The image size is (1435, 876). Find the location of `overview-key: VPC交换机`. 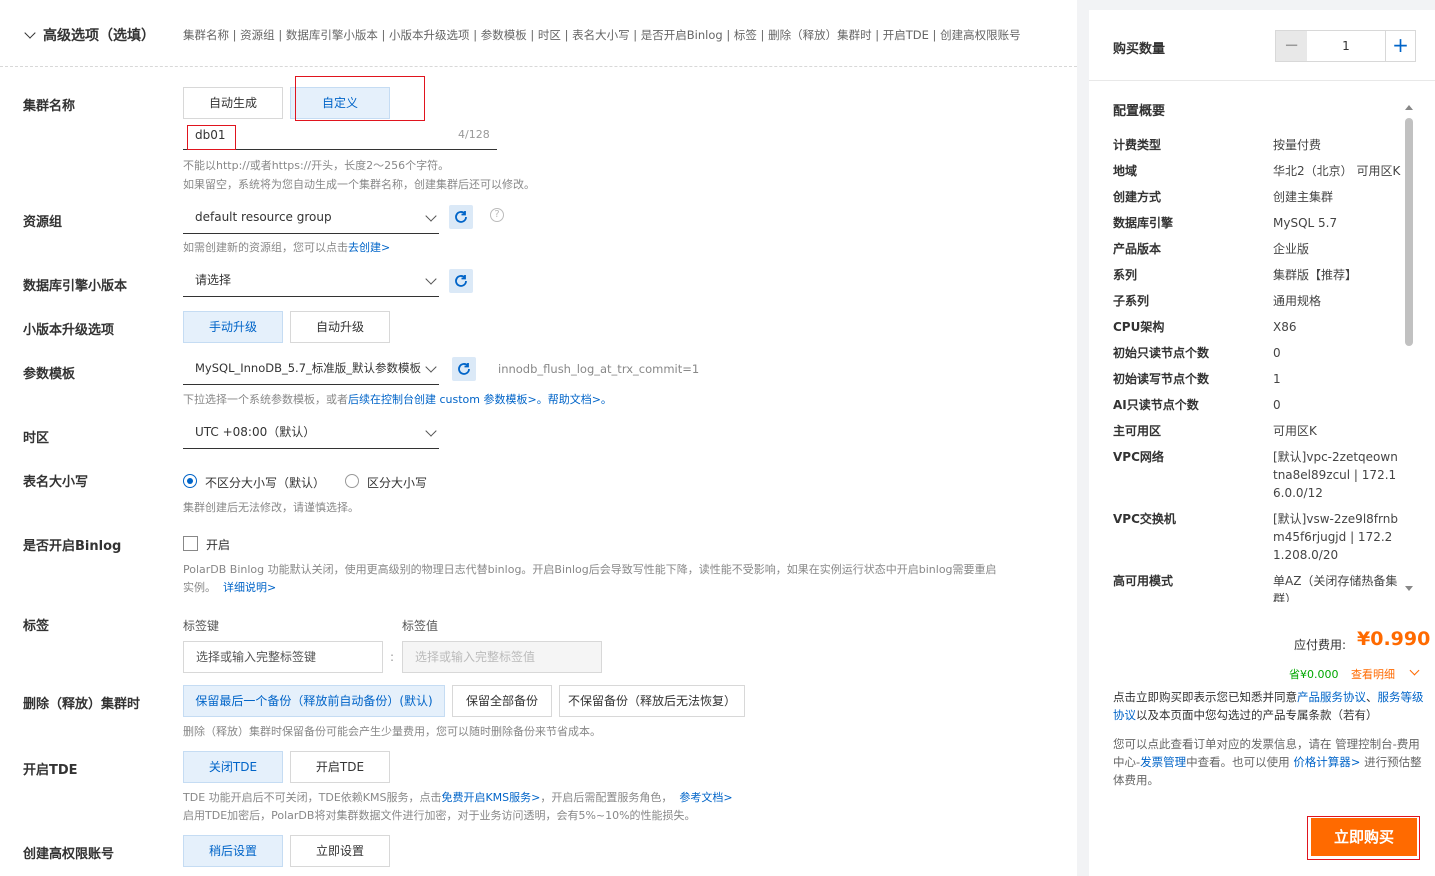

overview-key: VPC交换机 is located at coordinates (1144, 519).